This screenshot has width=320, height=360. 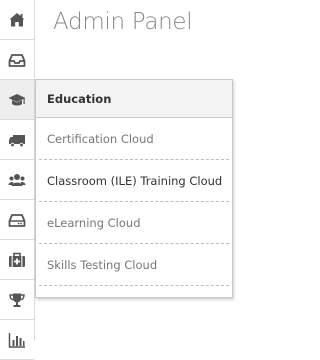 What do you see at coordinates (134, 139) in the screenshot?
I see `menu-item-certification-cloud: Certification Cloud` at bounding box center [134, 139].